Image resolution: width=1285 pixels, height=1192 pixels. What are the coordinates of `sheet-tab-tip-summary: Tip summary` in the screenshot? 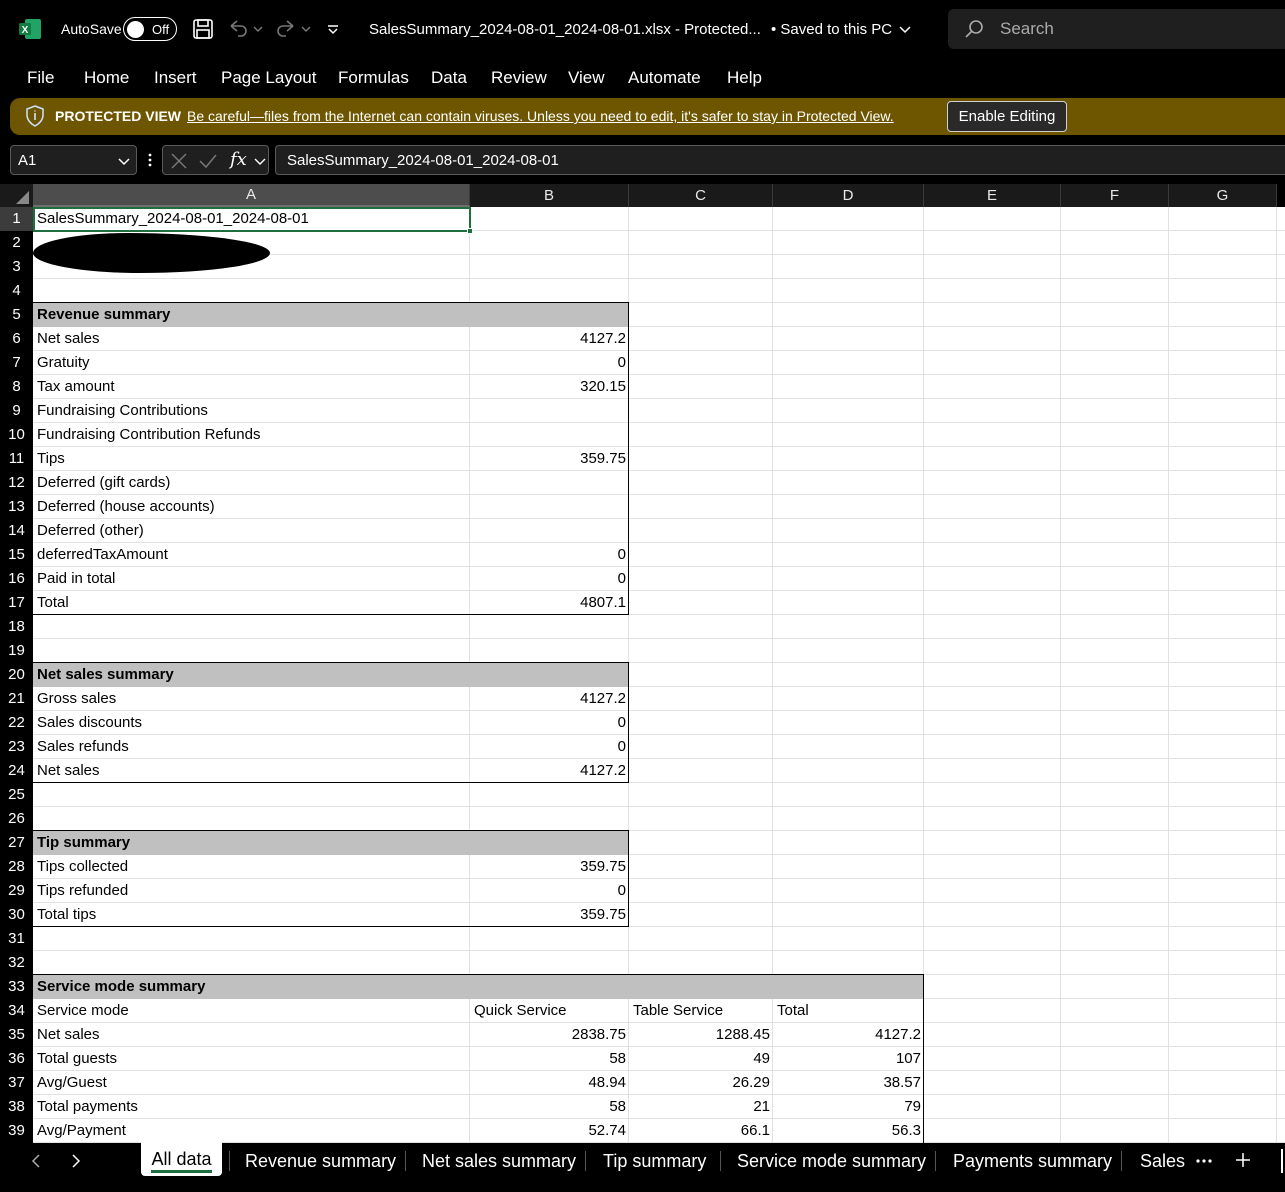 It's located at (654, 1161).